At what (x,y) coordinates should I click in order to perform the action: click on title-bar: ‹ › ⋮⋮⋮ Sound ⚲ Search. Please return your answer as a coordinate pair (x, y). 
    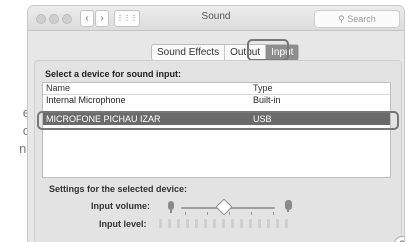
    Looking at the image, I should click on (216, 18).